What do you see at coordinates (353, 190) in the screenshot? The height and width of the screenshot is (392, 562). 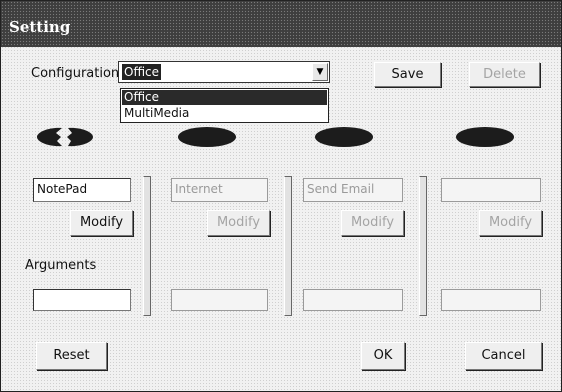 I see `program-field-3: Send Email` at bounding box center [353, 190].